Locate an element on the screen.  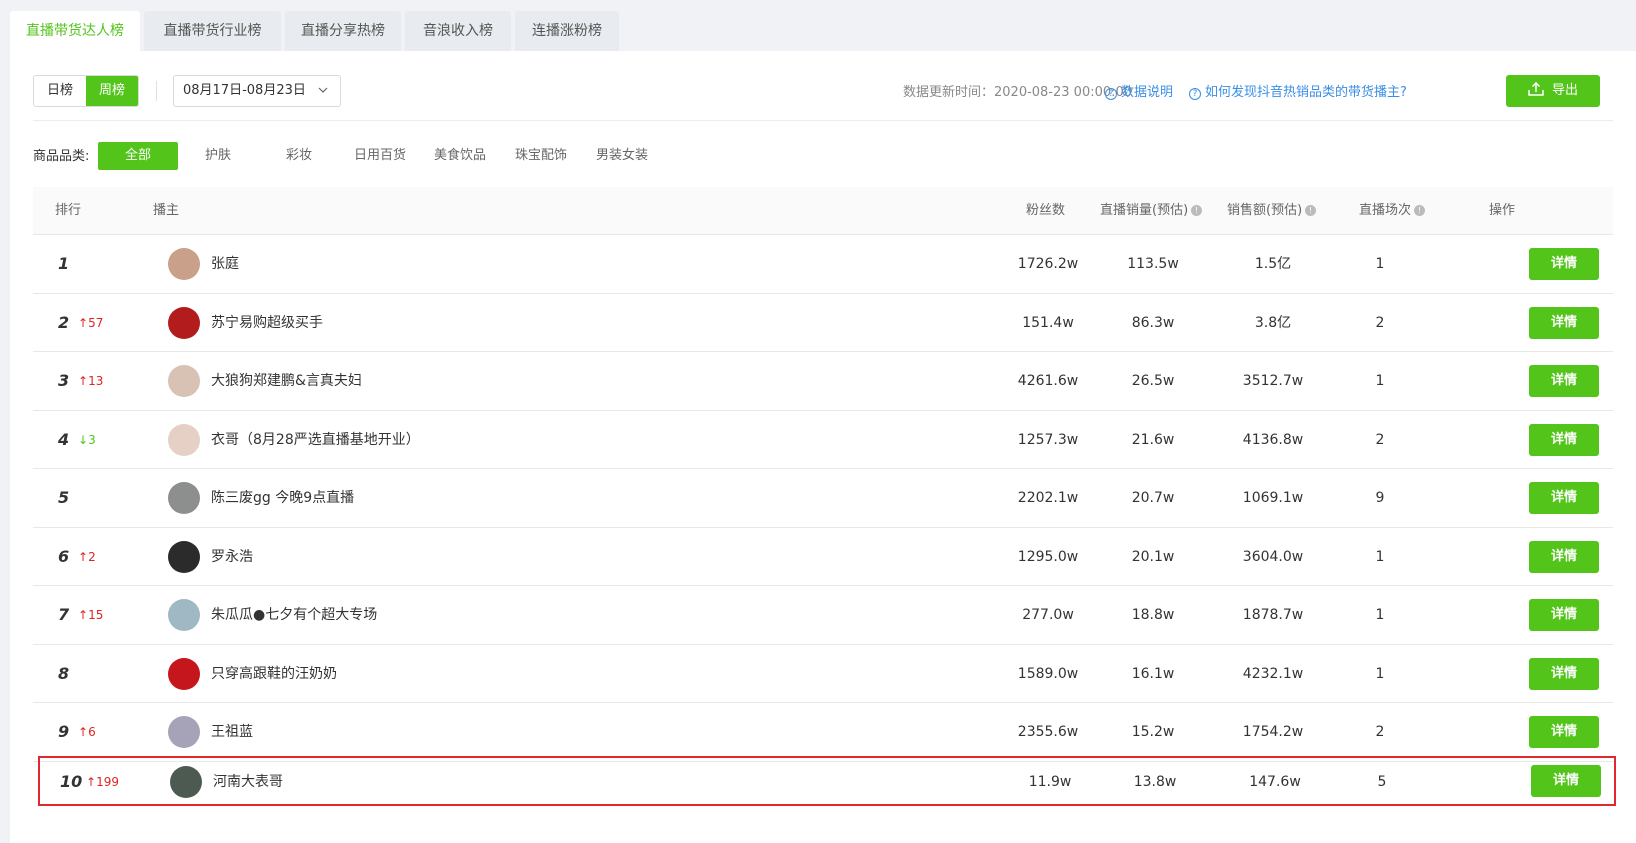
export-button: 导出 is located at coordinates (1553, 91).